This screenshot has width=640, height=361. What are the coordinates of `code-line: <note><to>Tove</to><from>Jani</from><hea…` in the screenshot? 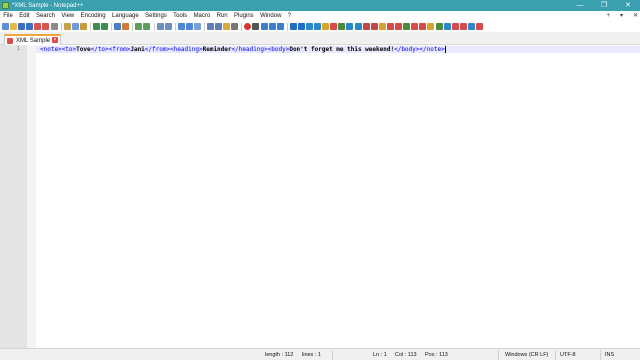 It's located at (243, 49).